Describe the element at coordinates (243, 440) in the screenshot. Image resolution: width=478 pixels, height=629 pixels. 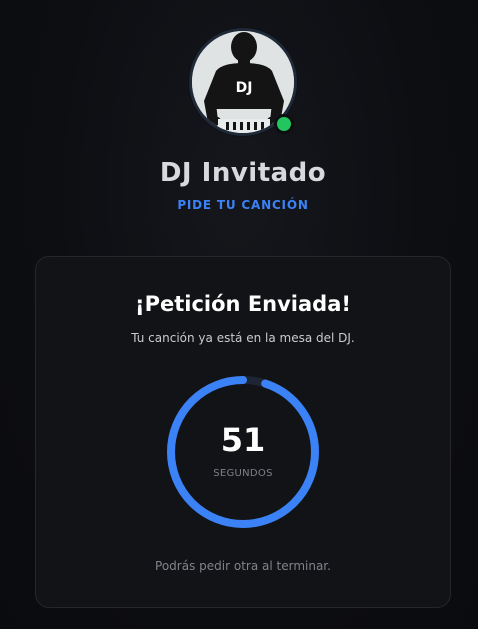
I see `countdown-value: 51` at that location.